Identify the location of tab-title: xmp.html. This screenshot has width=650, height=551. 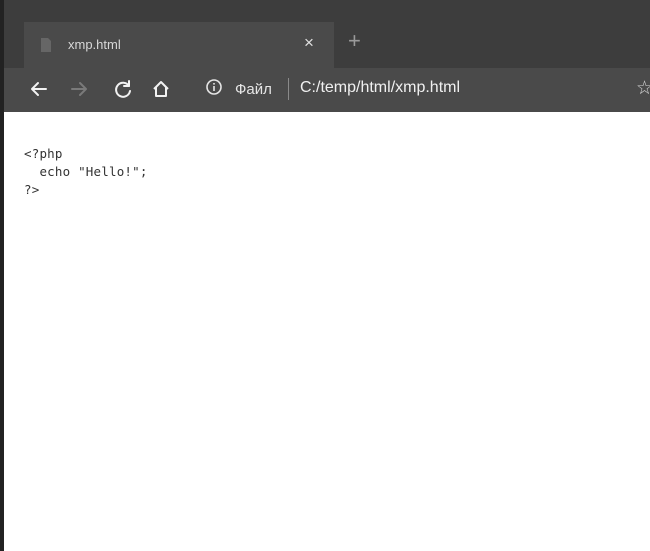
(94, 44).